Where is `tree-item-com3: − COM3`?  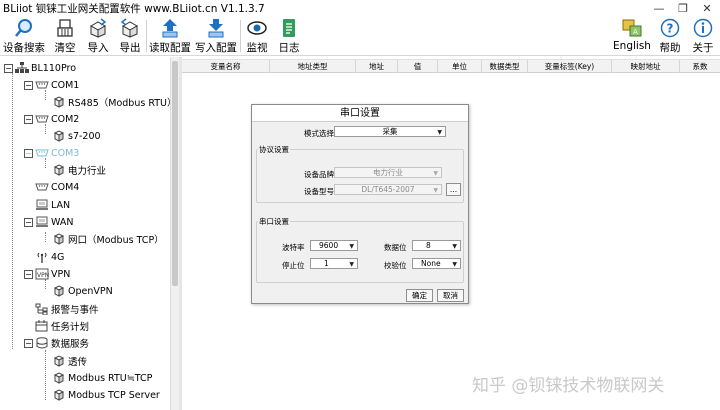
tree-item-com3: − COM3 is located at coordinates (51, 153).